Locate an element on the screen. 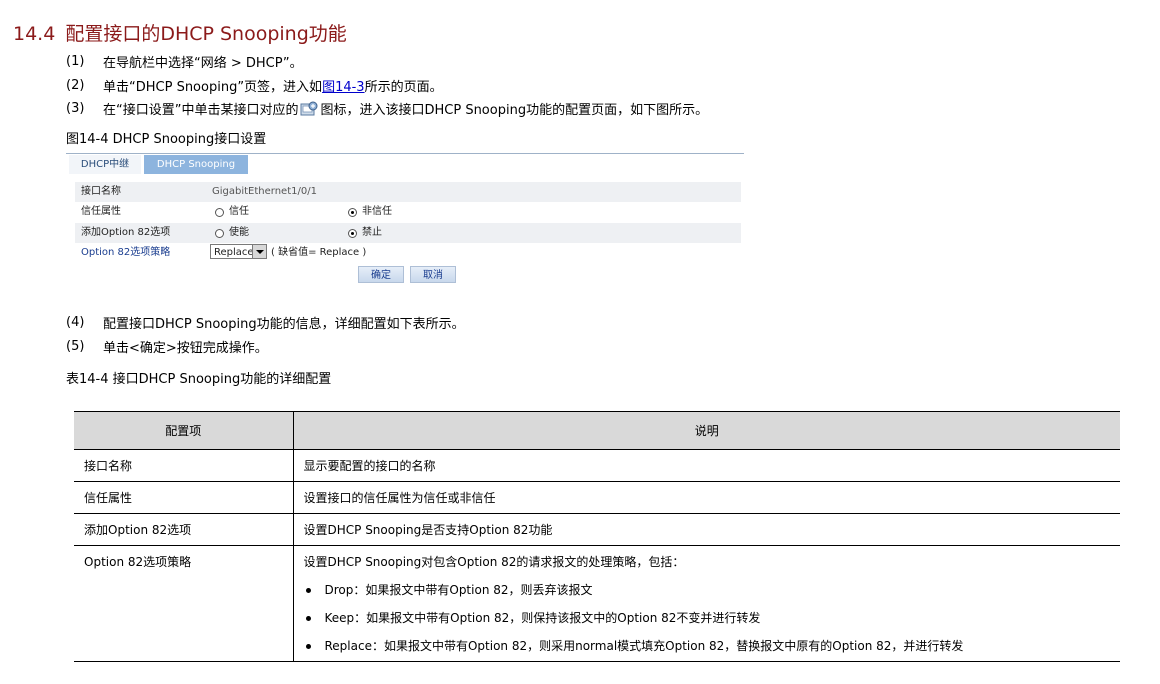  trust-option-untrusted-label: 非信任 is located at coordinates (377, 211).